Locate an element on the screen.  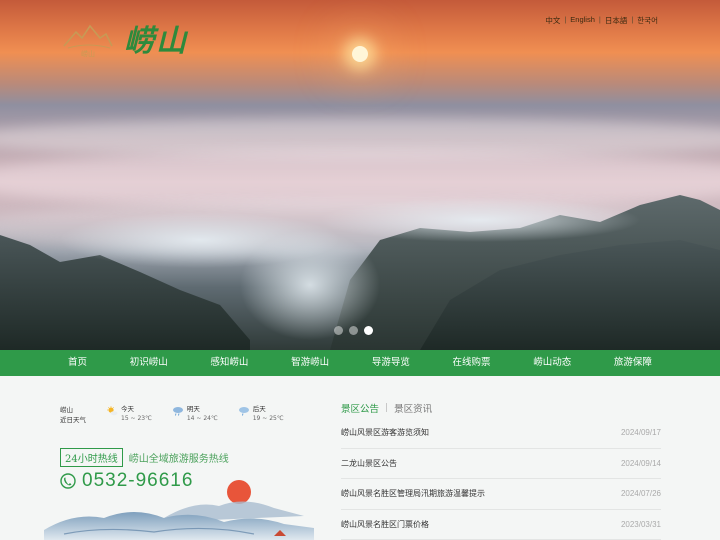
weather-temp: 19 ~ 25℃ is located at coordinates (268, 418).